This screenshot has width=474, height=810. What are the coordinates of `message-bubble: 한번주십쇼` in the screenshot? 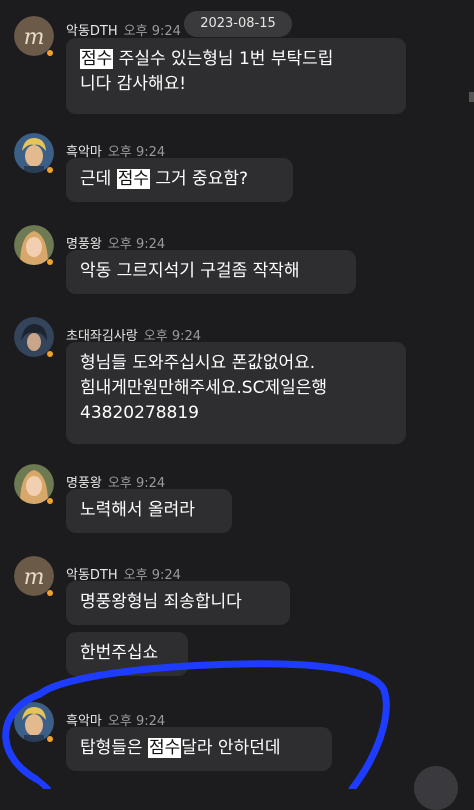 It's located at (127, 654).